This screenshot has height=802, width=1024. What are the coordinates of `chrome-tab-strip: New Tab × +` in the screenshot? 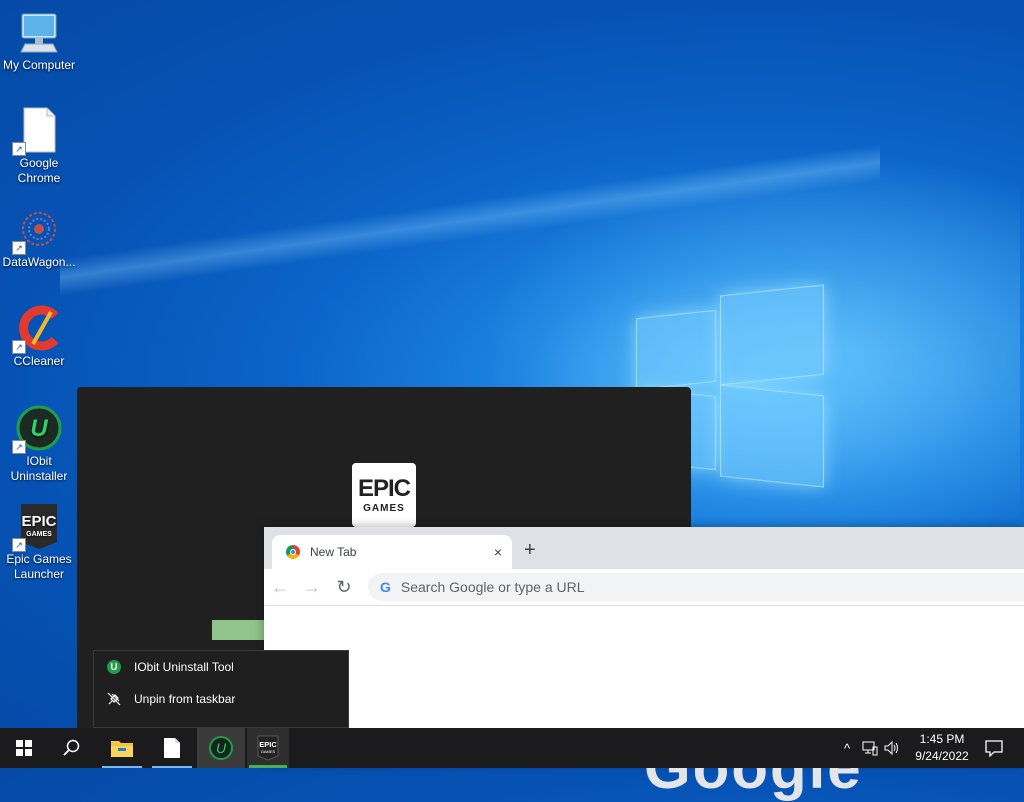 It's located at (644, 548).